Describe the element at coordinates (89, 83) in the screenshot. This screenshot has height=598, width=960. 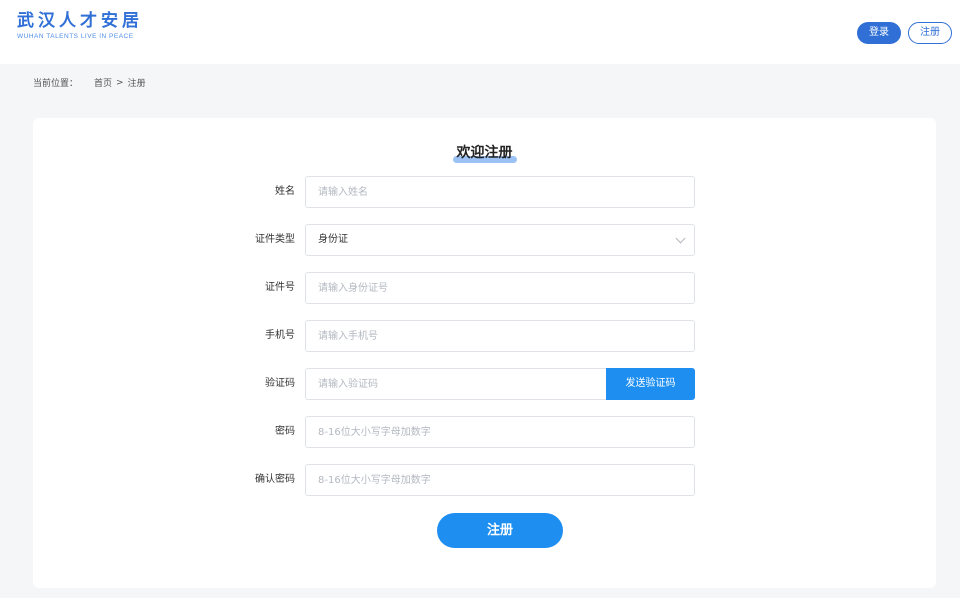
I see `breadcrumb: 当前位置： 首页 > 注册` at that location.